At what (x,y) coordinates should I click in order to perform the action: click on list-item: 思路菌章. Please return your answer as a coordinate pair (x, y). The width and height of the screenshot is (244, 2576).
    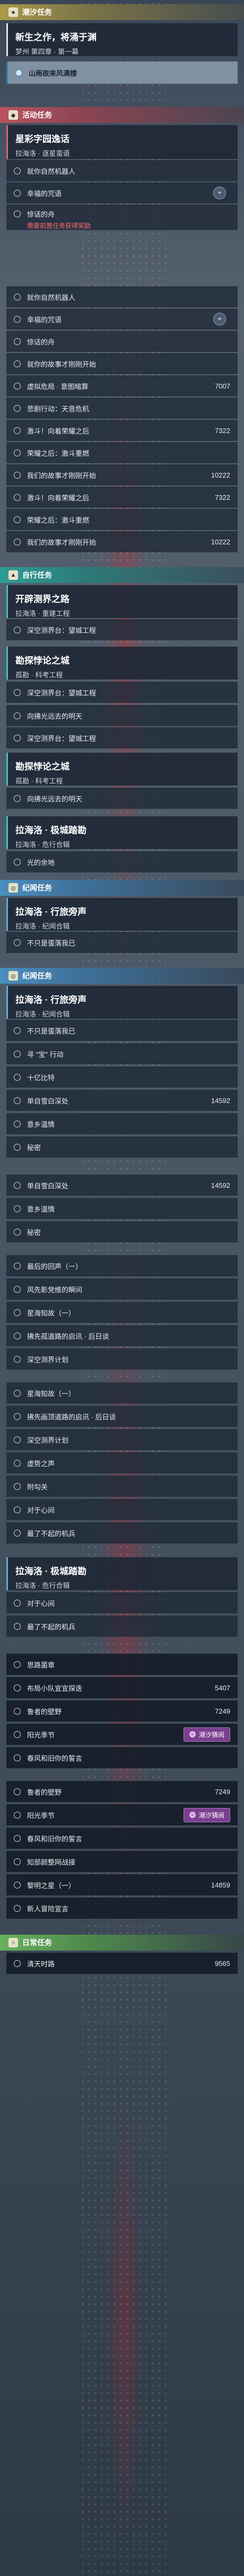
    Looking at the image, I should click on (122, 1664).